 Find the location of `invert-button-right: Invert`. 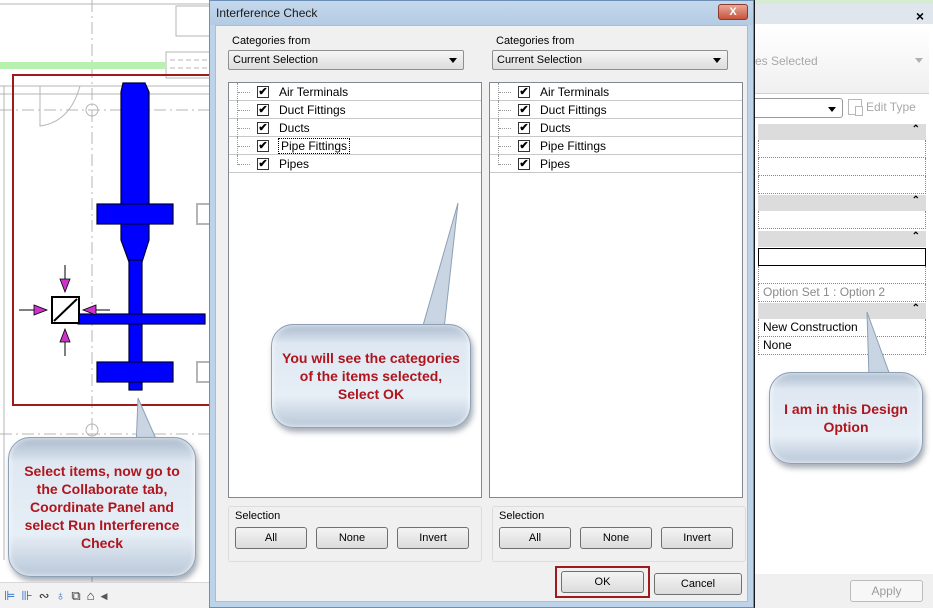

invert-button-right: Invert is located at coordinates (697, 538).